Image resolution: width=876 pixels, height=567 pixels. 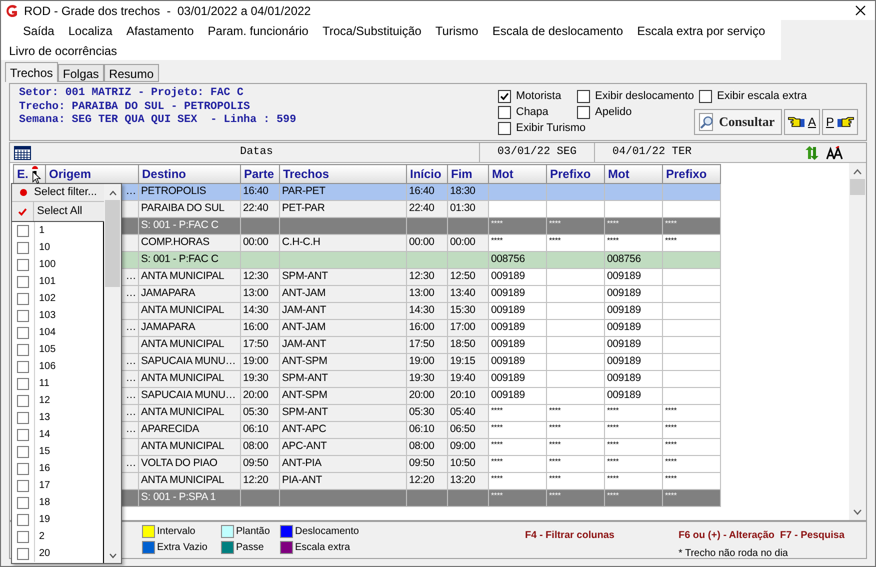 What do you see at coordinates (90, 31) in the screenshot?
I see `menu-item: Localiza` at bounding box center [90, 31].